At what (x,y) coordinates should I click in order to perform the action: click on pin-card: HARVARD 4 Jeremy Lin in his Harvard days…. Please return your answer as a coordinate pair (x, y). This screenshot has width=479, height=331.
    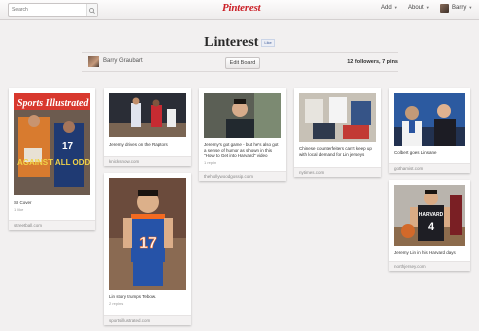
    Looking at the image, I should click on (429, 225).